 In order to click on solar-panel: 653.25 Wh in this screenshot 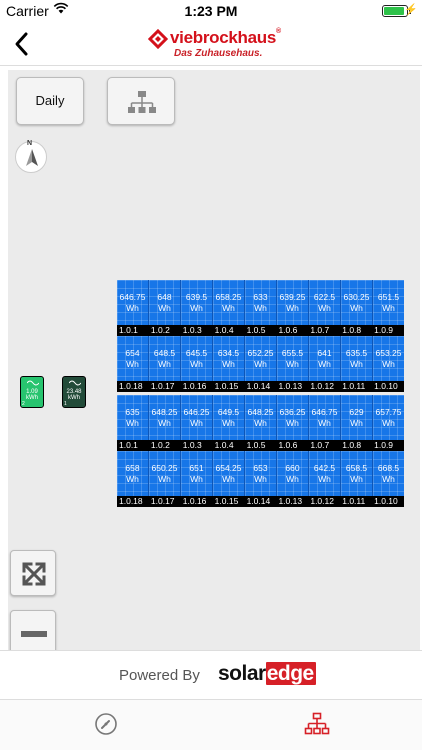, I will do `click(388, 358)`.